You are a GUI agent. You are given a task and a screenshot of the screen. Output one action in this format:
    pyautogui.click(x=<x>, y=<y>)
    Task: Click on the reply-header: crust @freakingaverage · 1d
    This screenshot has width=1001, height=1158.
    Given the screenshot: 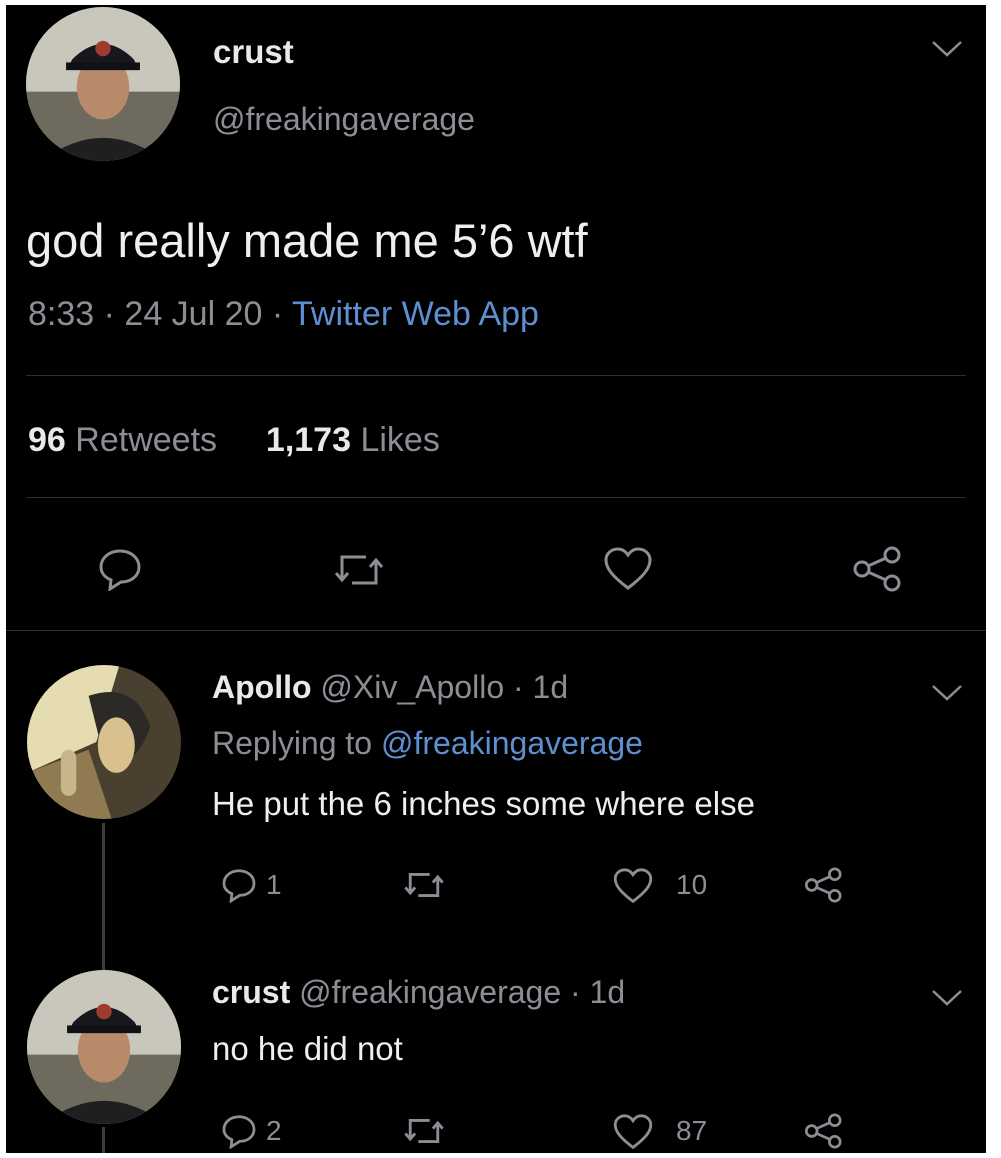 What is the action you would take?
    pyautogui.click(x=418, y=992)
    